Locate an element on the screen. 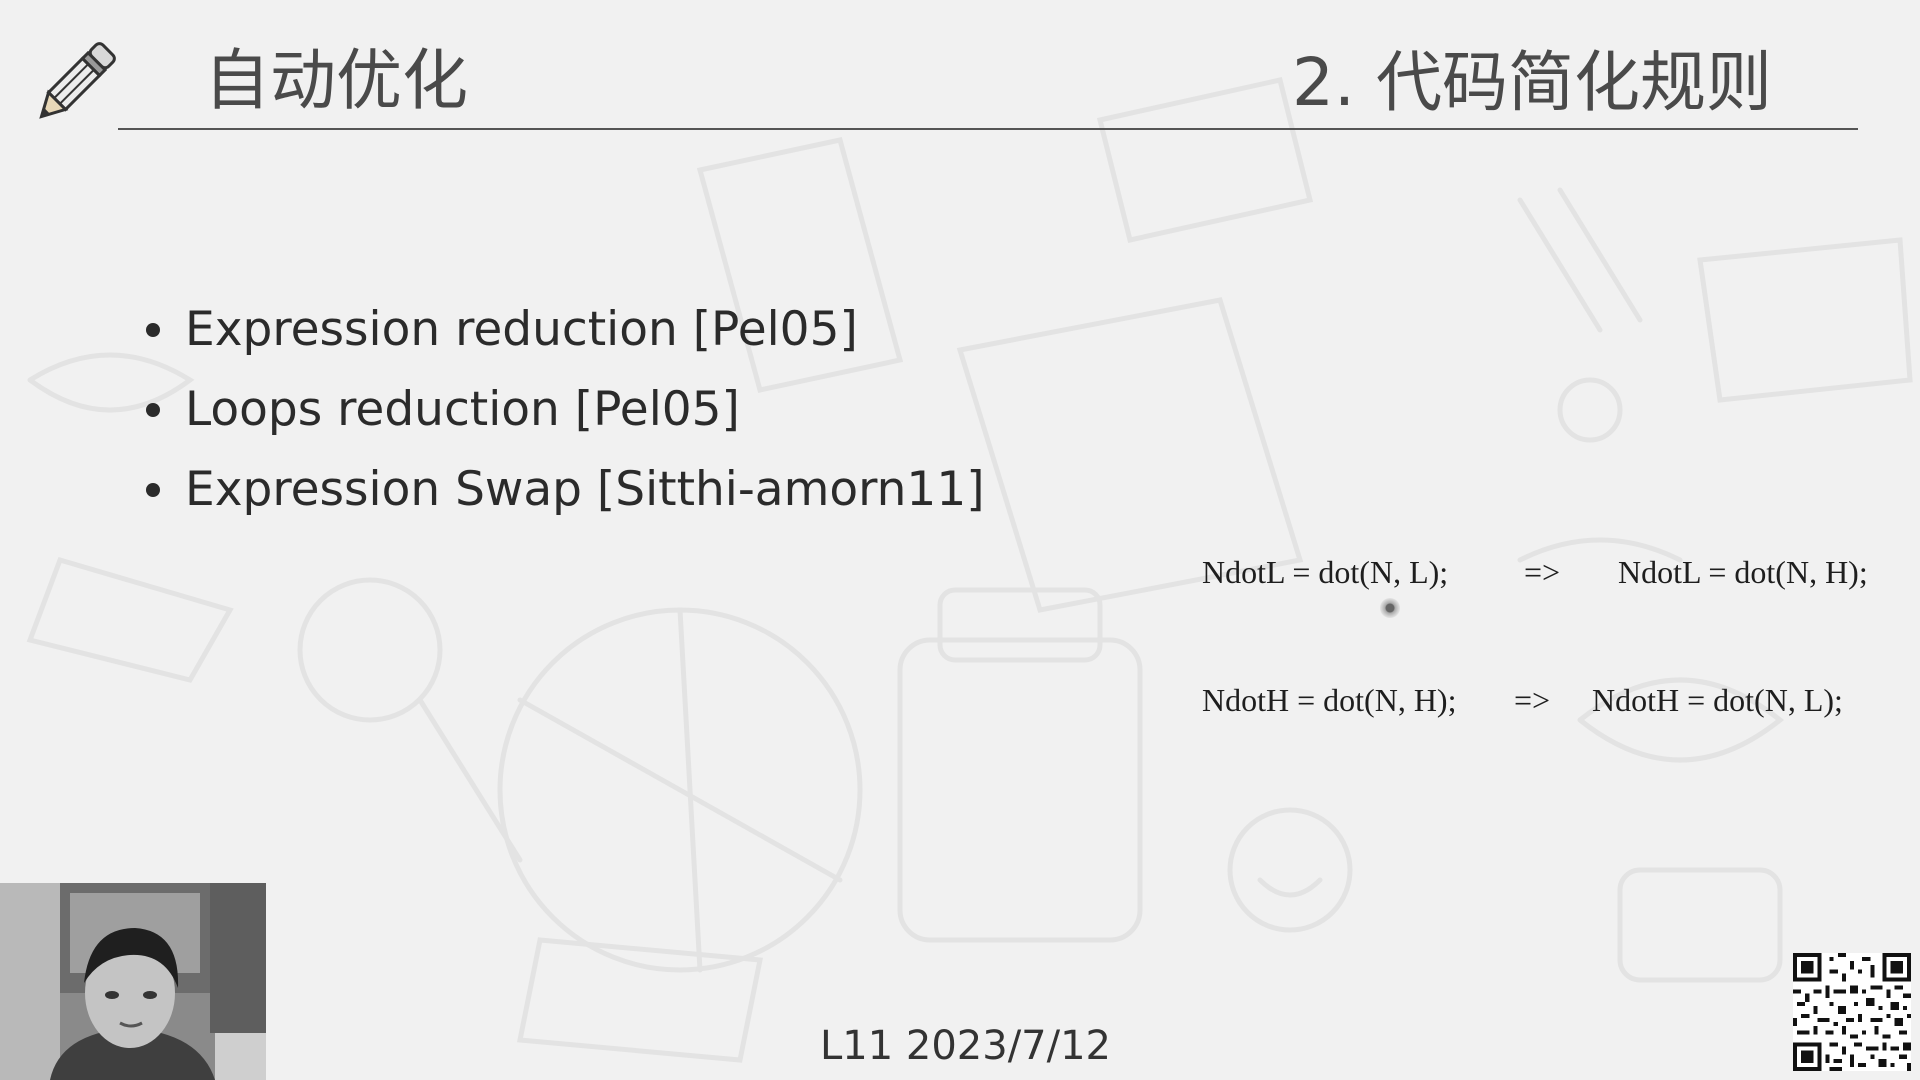 This screenshot has height=1080, width=1920. lecture-date-label: L11 2023/7/12 is located at coordinates (965, 1046).